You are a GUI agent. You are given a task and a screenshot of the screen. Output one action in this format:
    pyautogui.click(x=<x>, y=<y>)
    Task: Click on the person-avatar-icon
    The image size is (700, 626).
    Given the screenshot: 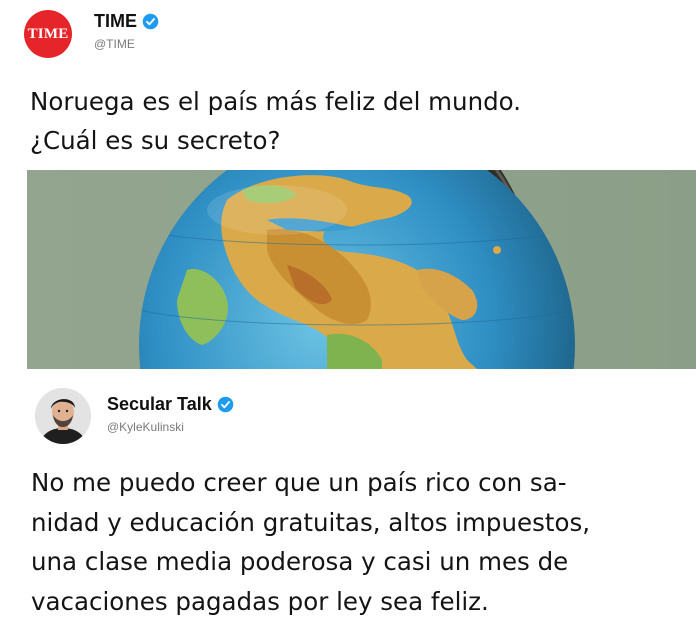 What is the action you would take?
    pyautogui.click(x=63, y=416)
    